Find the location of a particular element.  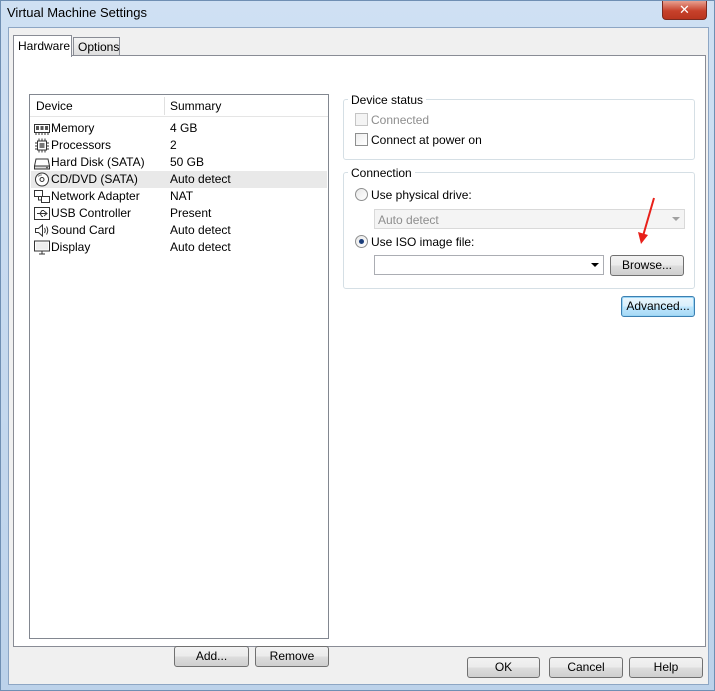

use-iso-image-label: Use ISO image file: is located at coordinates (423, 242).